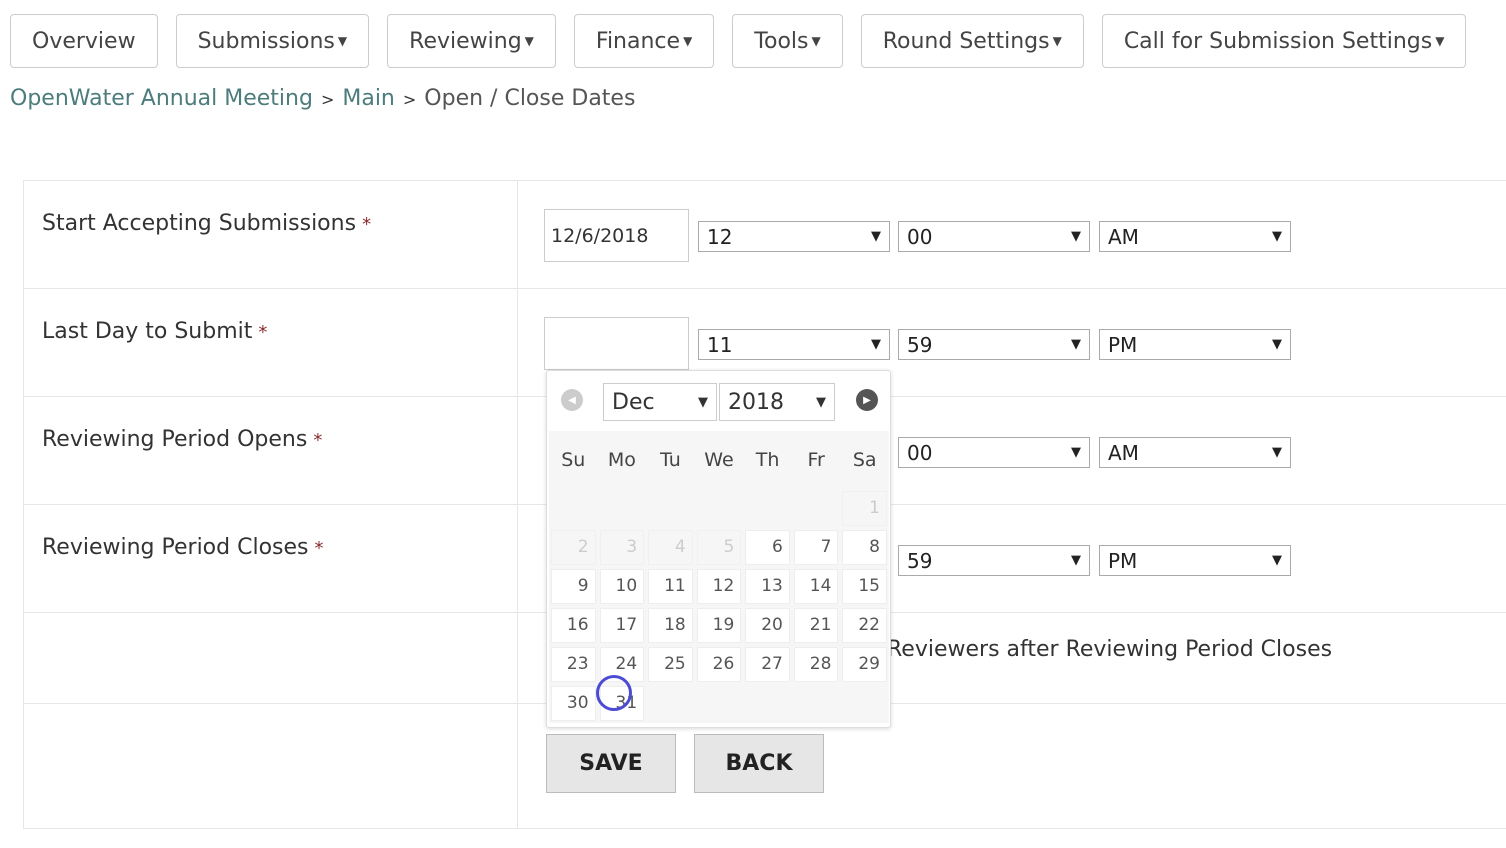 The height and width of the screenshot is (848, 1506). Describe the element at coordinates (670, 586) in the screenshot. I see `calendar-day-11: 11` at that location.